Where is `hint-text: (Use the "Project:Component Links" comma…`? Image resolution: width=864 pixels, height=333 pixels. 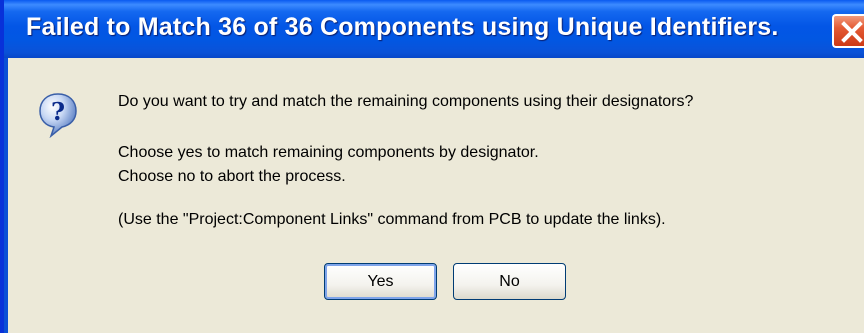
hint-text: (Use the "Project:Component Links" comma… is located at coordinates (392, 219).